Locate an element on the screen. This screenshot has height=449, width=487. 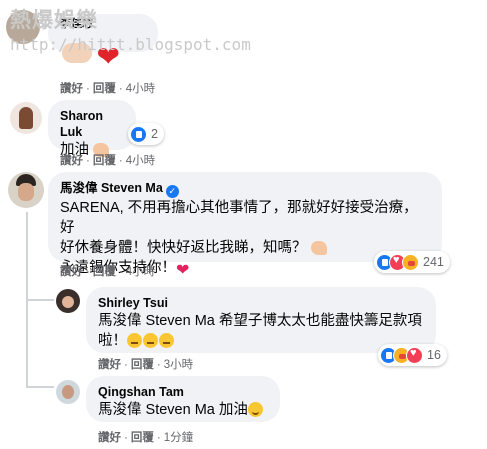
timestamp: 1分鐘 is located at coordinates (178, 438).